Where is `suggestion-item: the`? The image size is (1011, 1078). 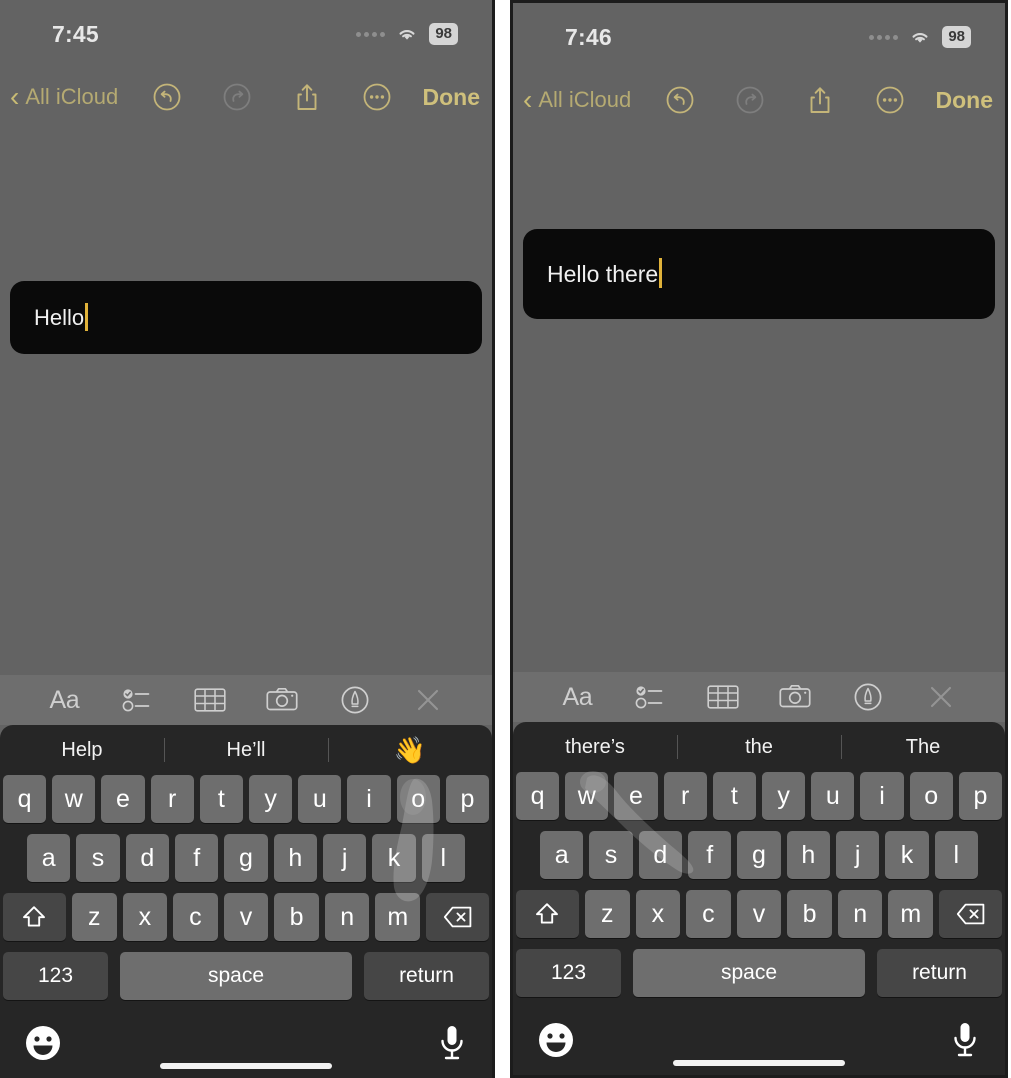
suggestion-item: the is located at coordinates (759, 747).